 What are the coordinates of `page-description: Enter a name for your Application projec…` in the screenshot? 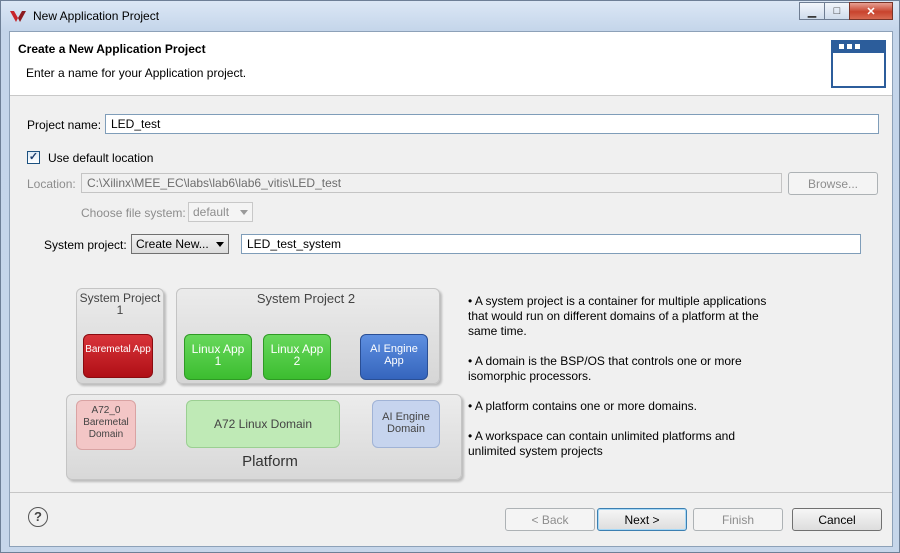 It's located at (136, 73).